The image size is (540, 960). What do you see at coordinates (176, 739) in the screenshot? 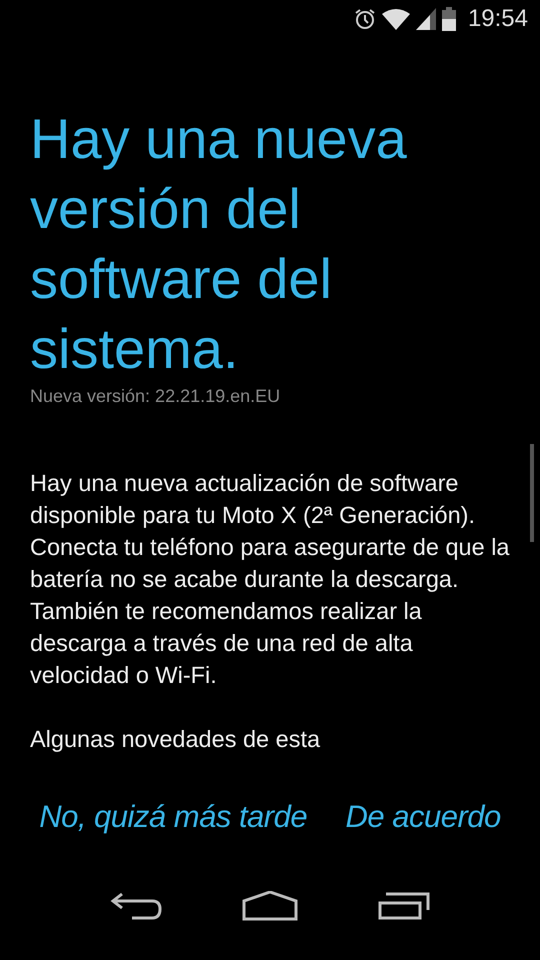
I see `description-paragraph: Algunas novedades de esta` at bounding box center [176, 739].